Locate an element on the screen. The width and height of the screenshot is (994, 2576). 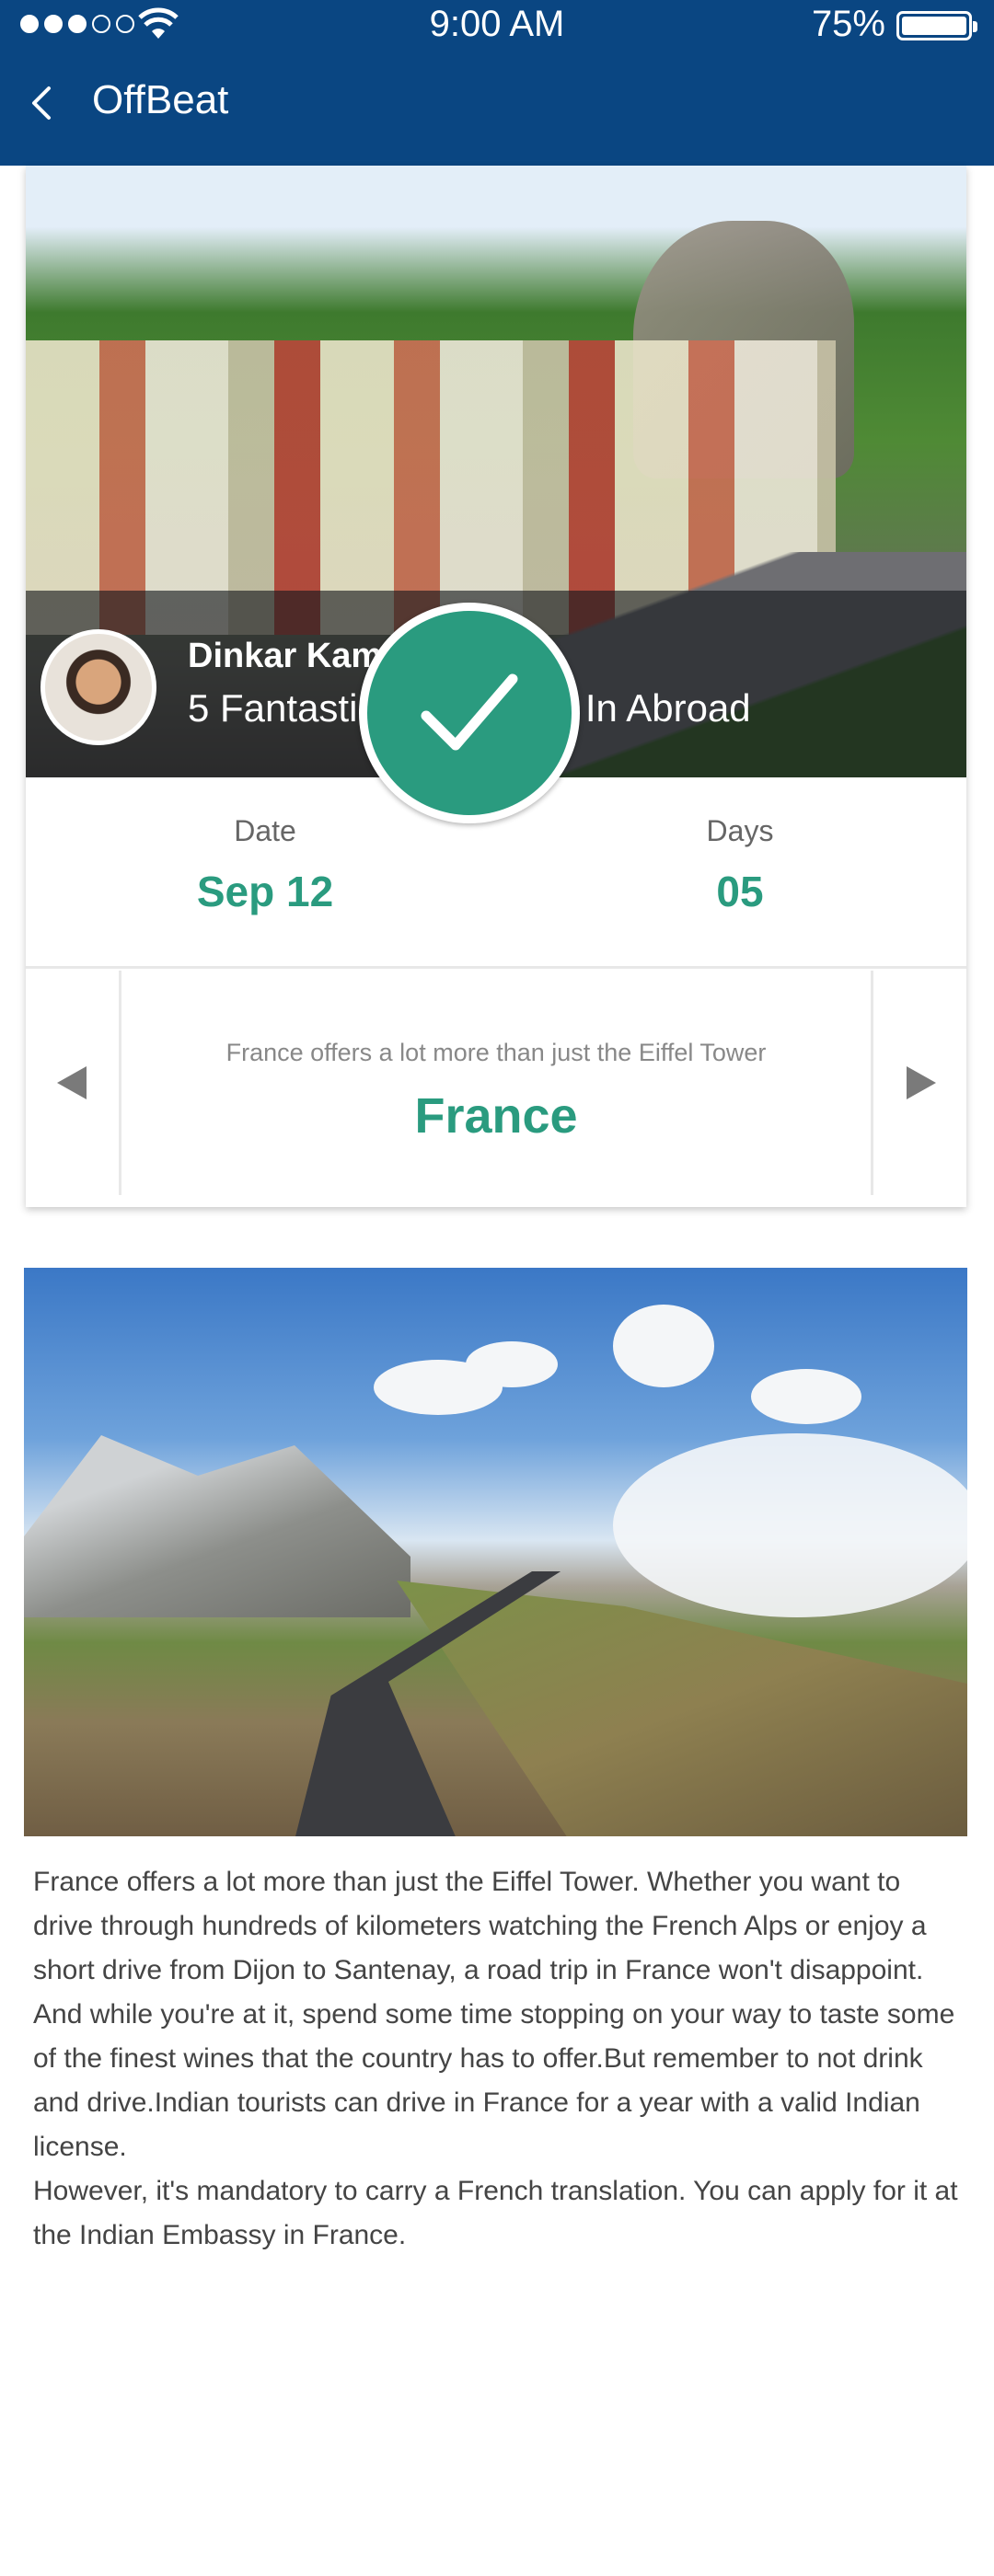
back-button is located at coordinates (42, 103).